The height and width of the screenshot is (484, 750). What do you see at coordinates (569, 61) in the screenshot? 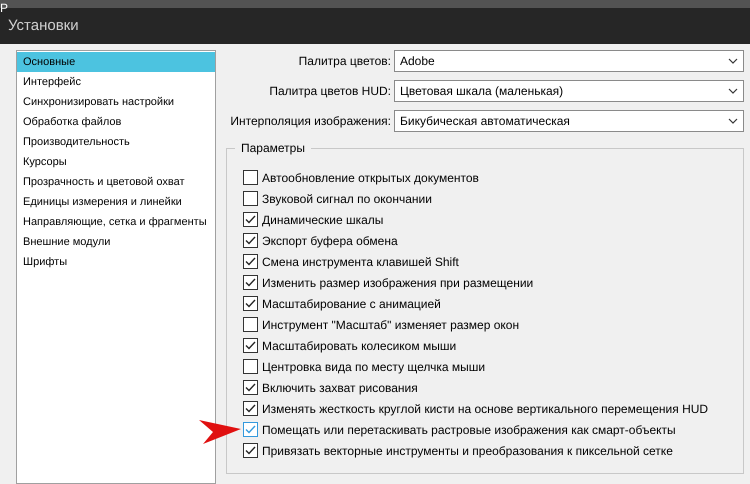
I see `dropdown: Adobe` at bounding box center [569, 61].